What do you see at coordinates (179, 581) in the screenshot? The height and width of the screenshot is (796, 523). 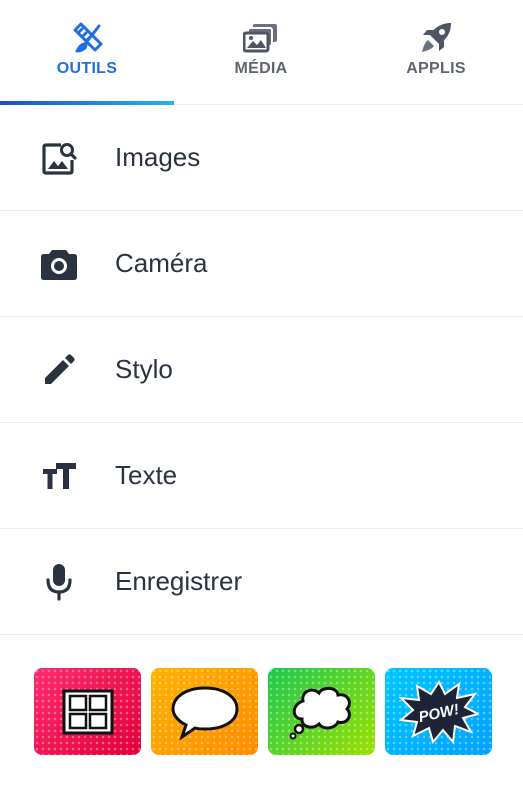 I see `menu-item-label: Enregistrer` at bounding box center [179, 581].